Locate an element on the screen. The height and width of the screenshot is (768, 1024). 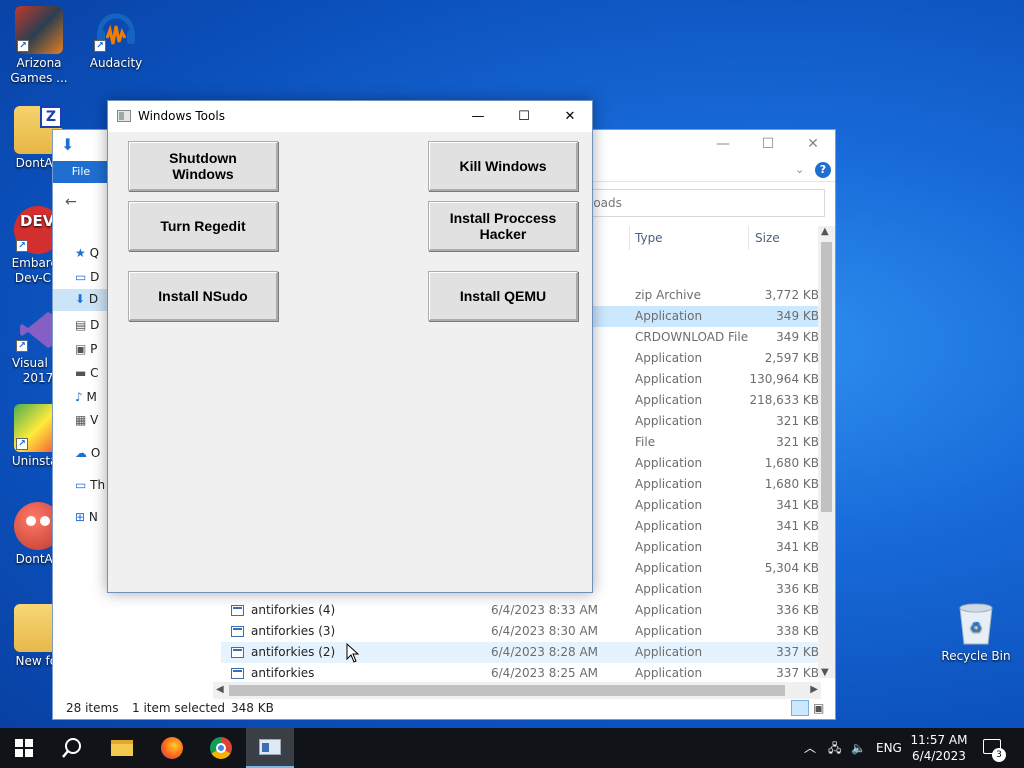
file-size: 2,597 KB is located at coordinates (791, 358).